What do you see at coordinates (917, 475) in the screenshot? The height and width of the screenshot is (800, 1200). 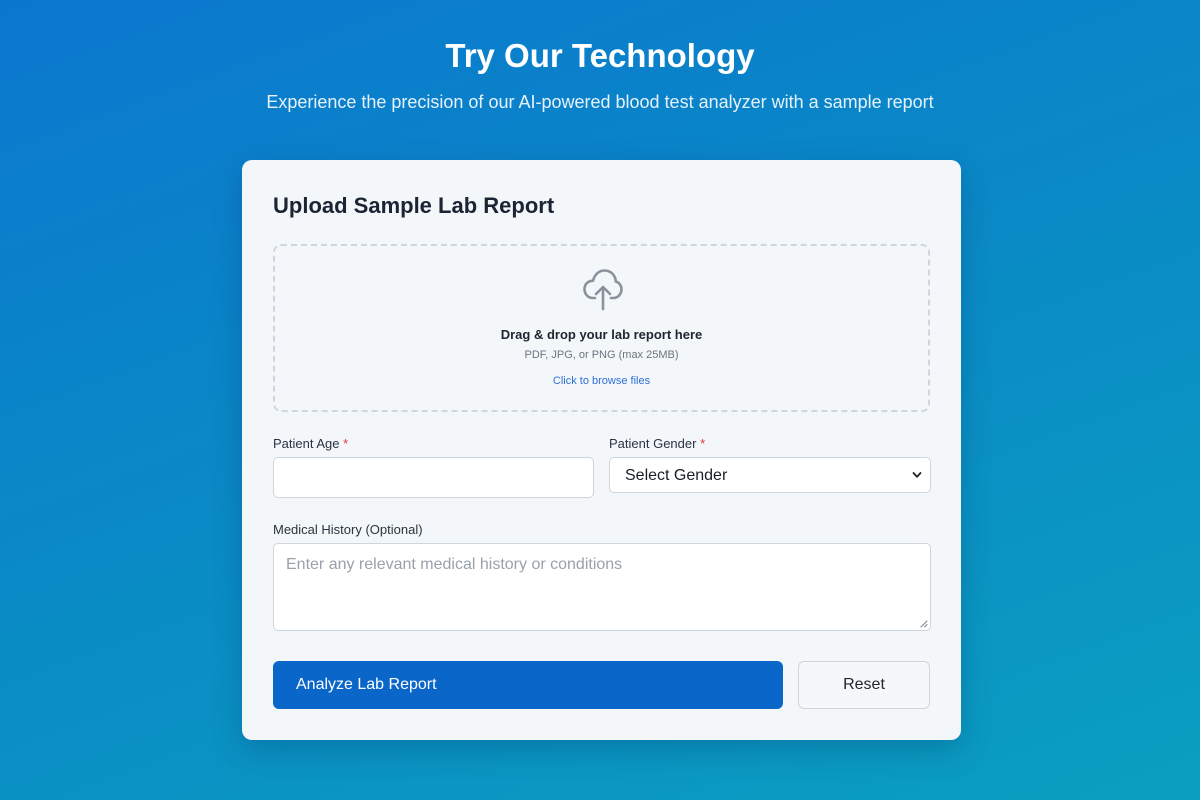 I see `chevron-down-icon` at bounding box center [917, 475].